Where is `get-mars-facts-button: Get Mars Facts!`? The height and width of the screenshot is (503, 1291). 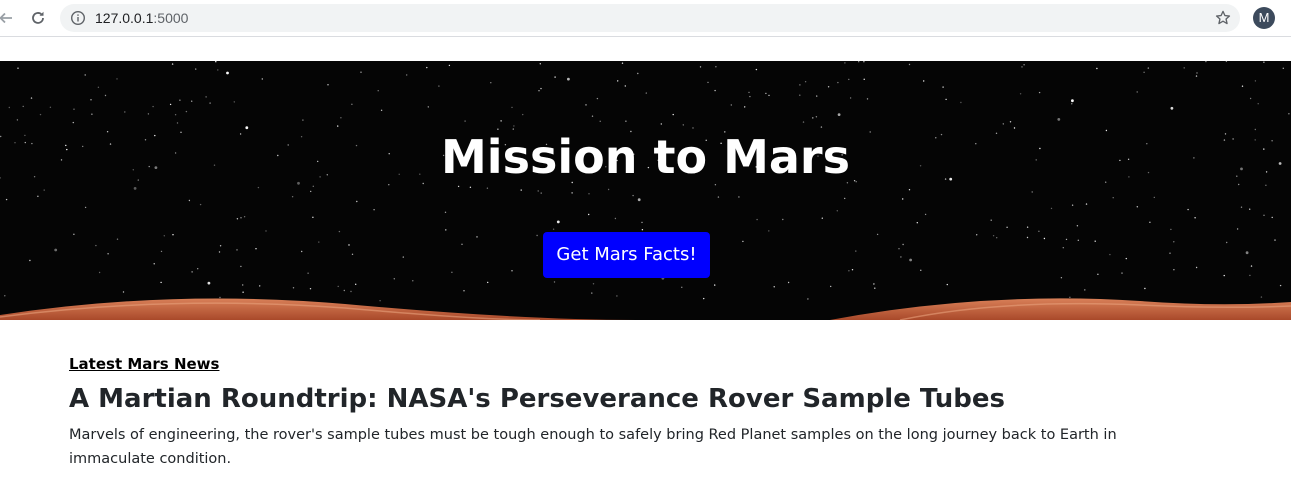
get-mars-facts-button: Get Mars Facts! is located at coordinates (626, 255).